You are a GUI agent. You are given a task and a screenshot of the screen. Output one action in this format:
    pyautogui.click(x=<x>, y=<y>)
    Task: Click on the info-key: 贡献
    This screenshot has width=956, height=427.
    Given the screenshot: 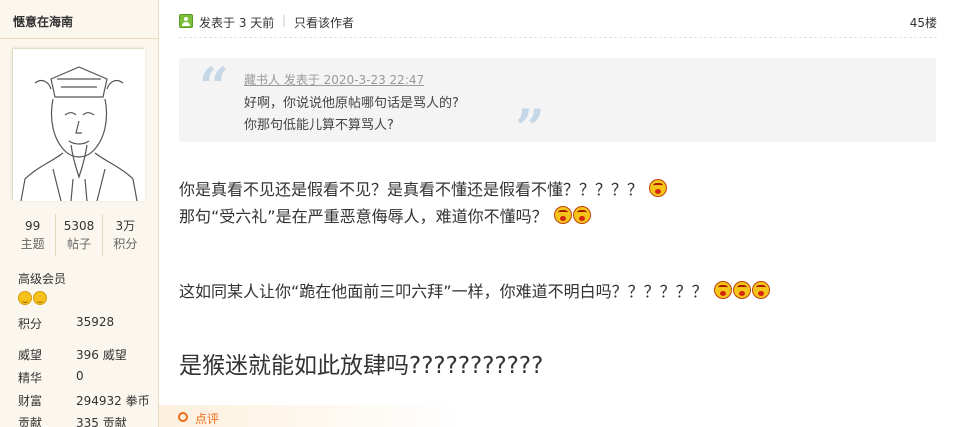 What is the action you would take?
    pyautogui.click(x=30, y=421)
    